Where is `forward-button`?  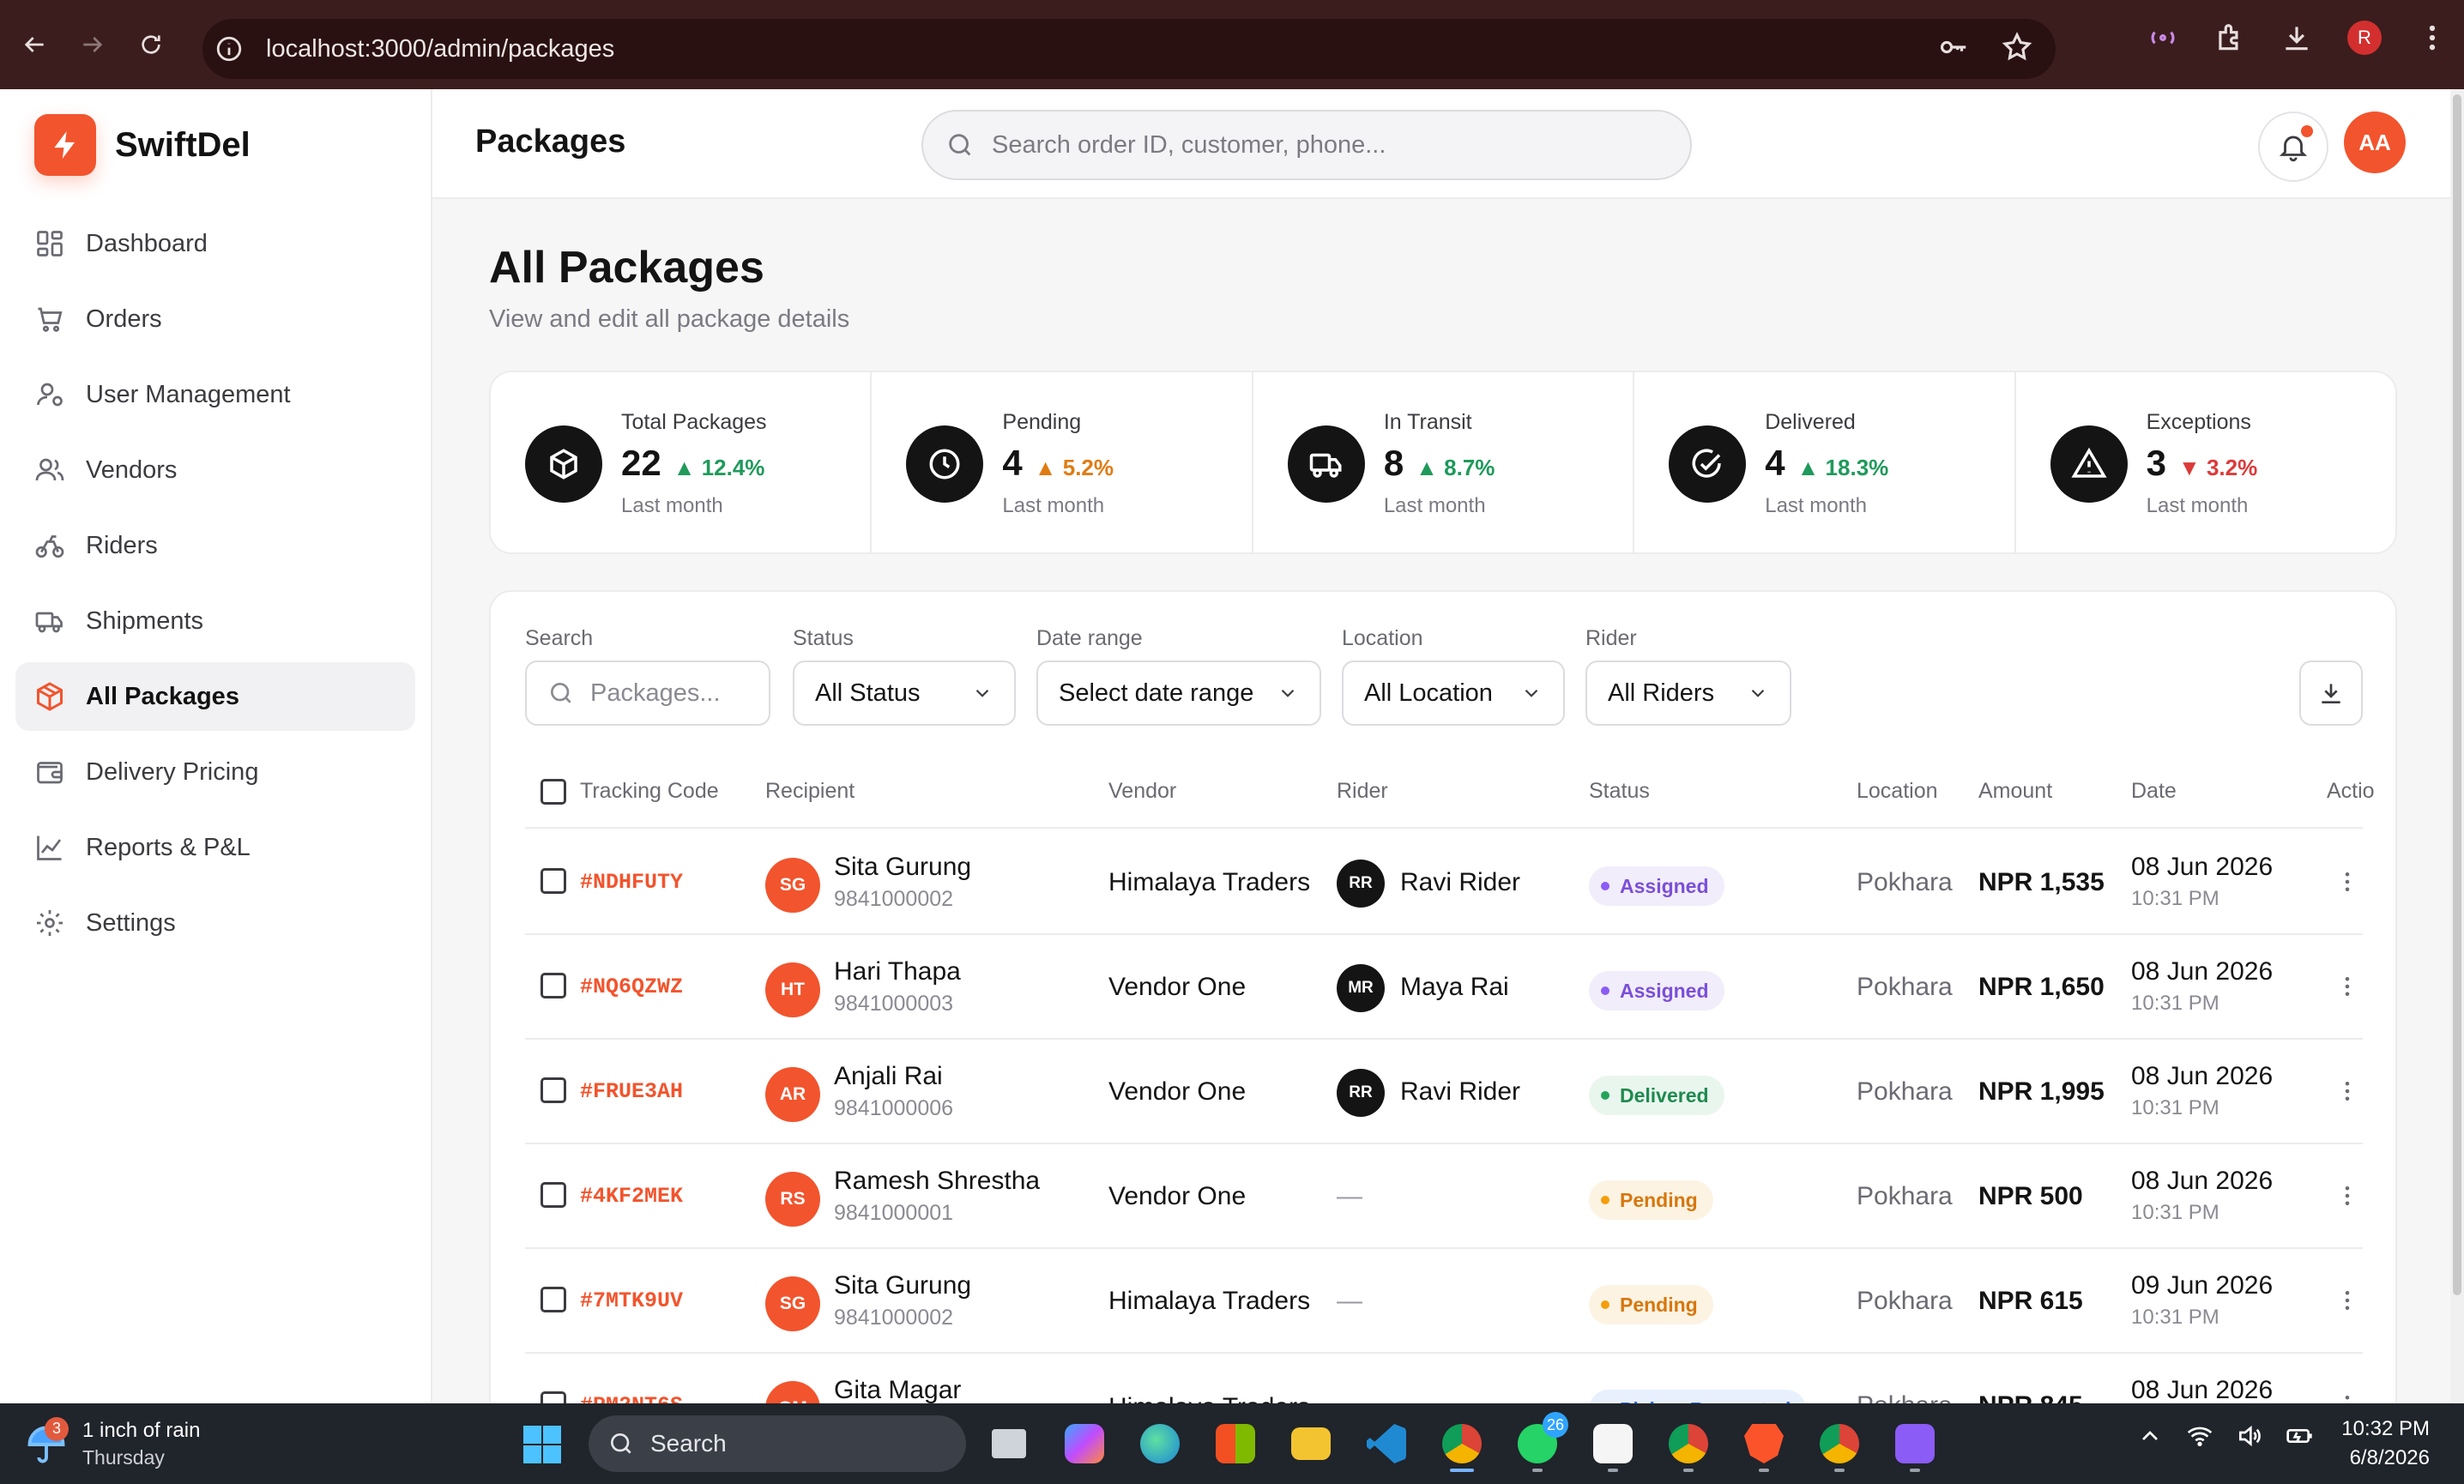 forward-button is located at coordinates (93, 45).